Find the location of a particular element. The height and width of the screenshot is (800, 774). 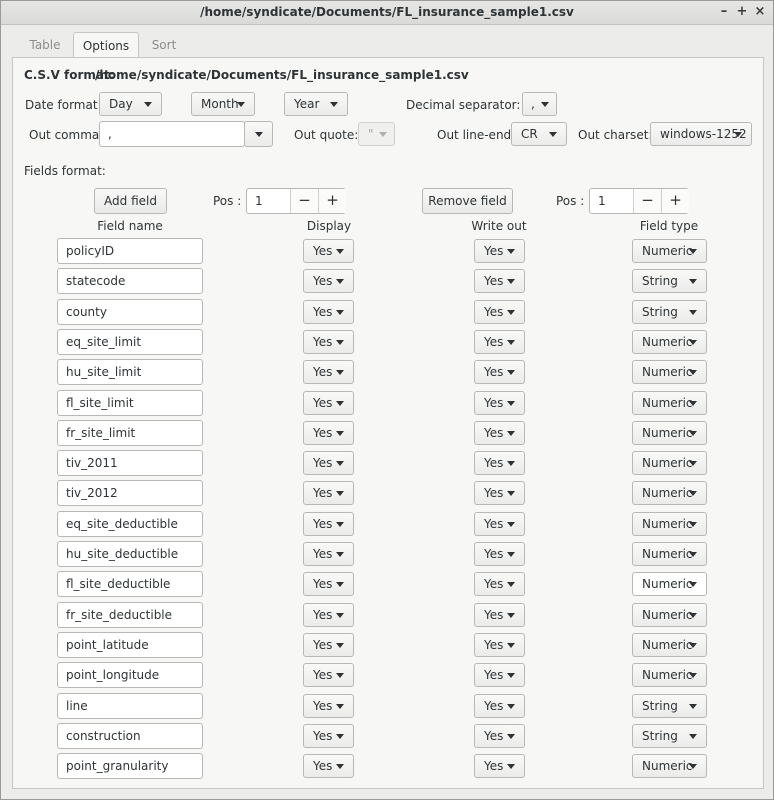

close-button: × is located at coordinates (760, 12).